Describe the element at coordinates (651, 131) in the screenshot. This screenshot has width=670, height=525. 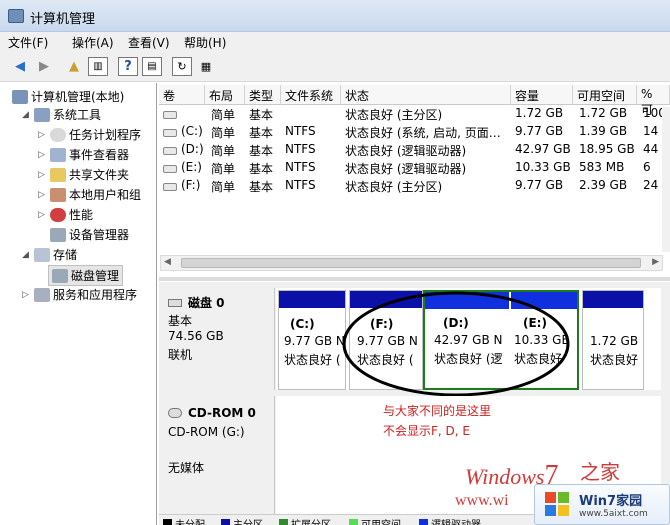
I see `volume-percent: 14` at that location.